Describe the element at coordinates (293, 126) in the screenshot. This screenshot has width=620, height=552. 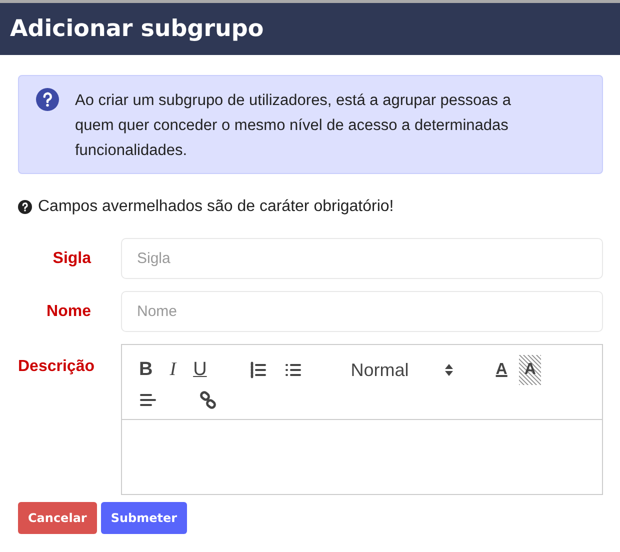
I see `info-text: Ao criar um subgrupo de utilizadores, está a agrupar pessoas a quem quer conceder o mesmo nível de acesso a determinadas funcionalidades.` at that location.